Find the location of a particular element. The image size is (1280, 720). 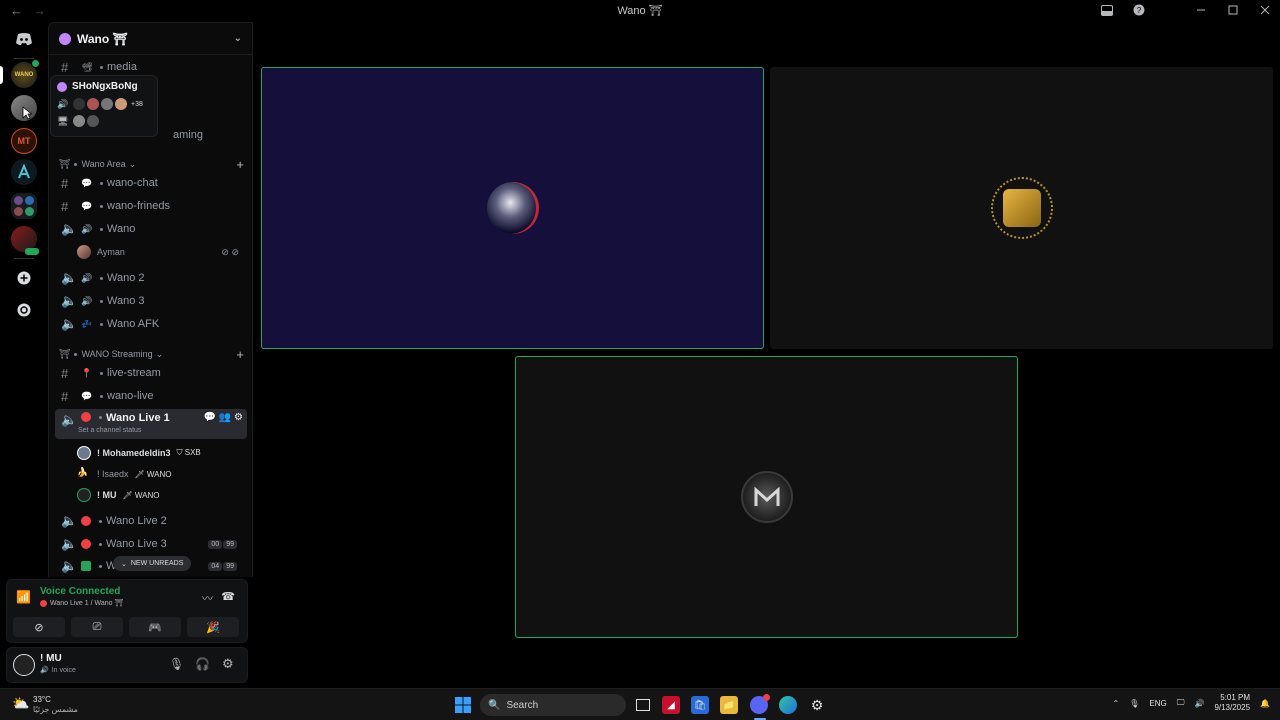

voice-user-mohamedeldin3: ! Mohamedeldin3 ⛉ SXB is located at coordinates (162, 453).